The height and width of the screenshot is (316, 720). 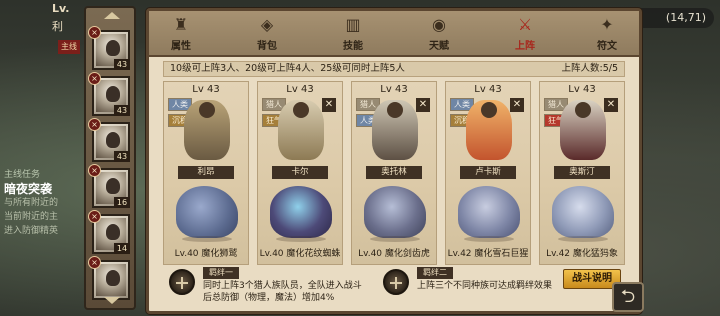 What do you see at coordinates (287, 68) in the screenshot?
I see `deploy-rules-text: 10级可上阵3人、20级可上阵4人、25级可同时上阵5人` at bounding box center [287, 68].